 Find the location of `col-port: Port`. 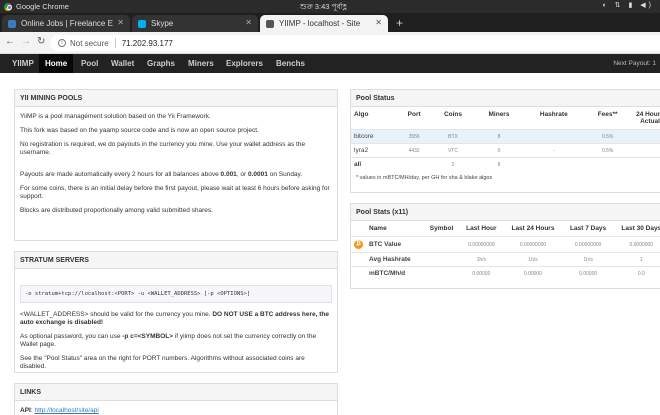

col-port: Port is located at coordinates (414, 118).